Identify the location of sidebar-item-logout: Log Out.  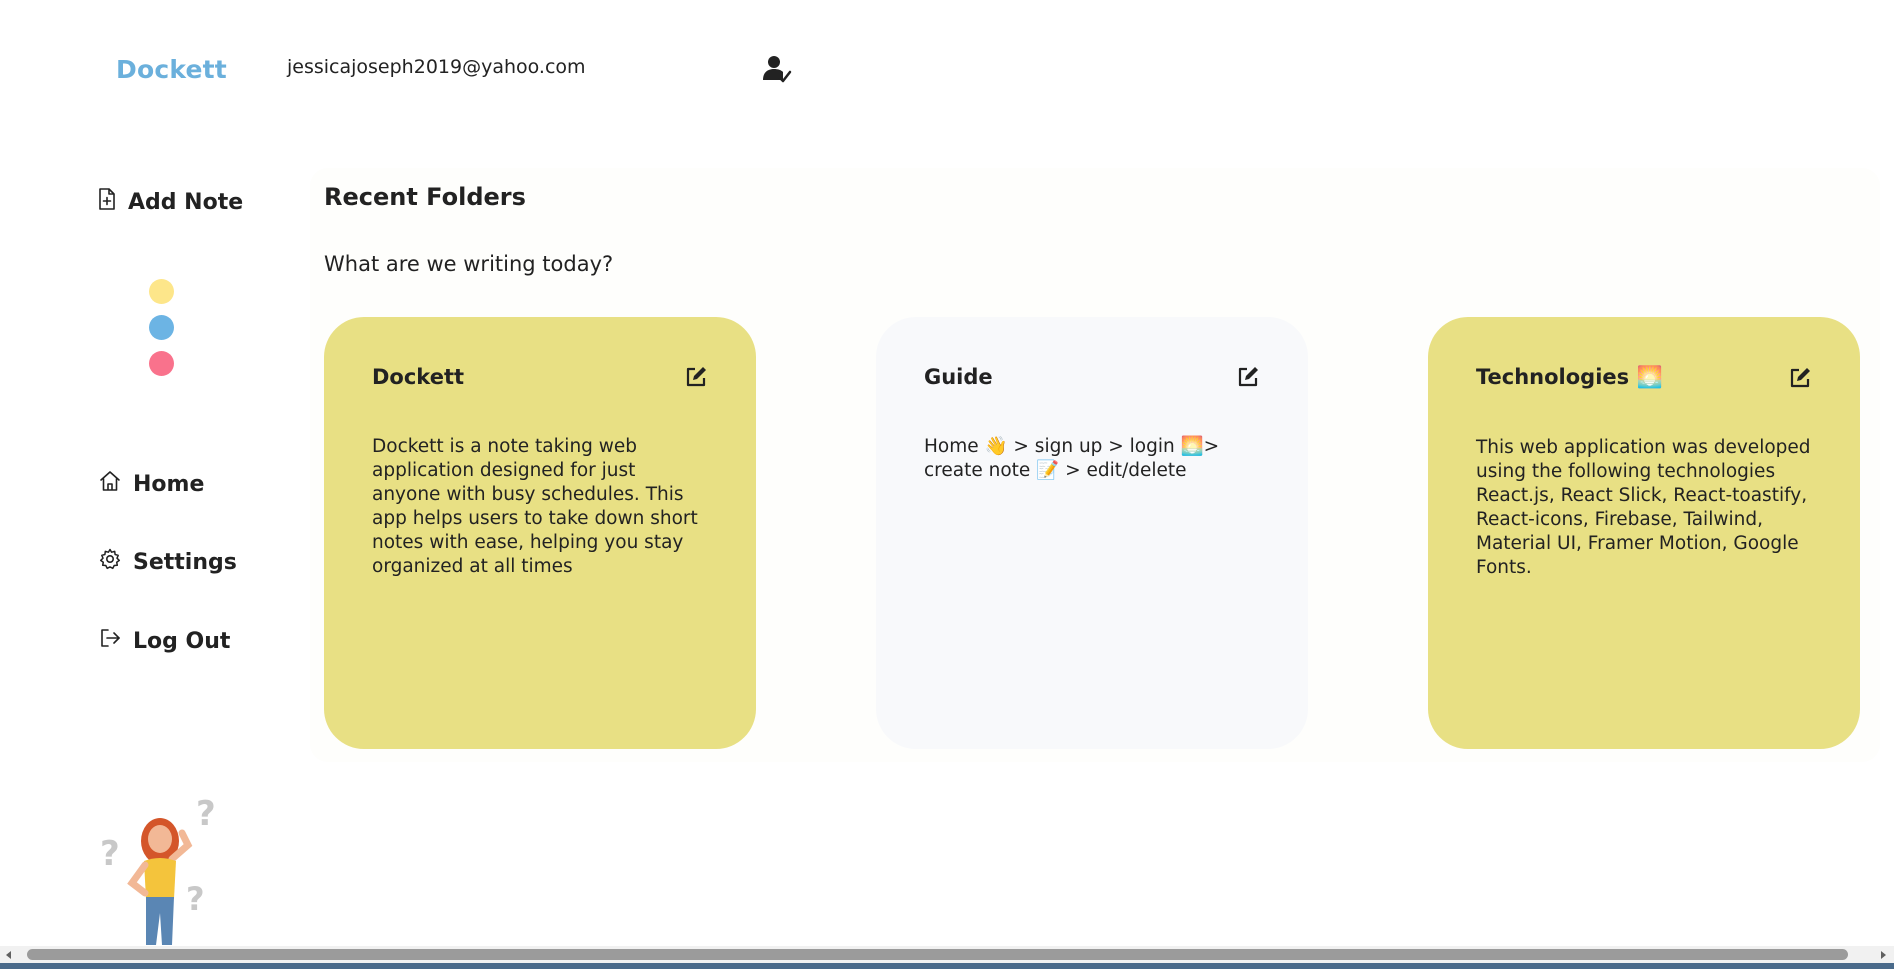
(164, 641).